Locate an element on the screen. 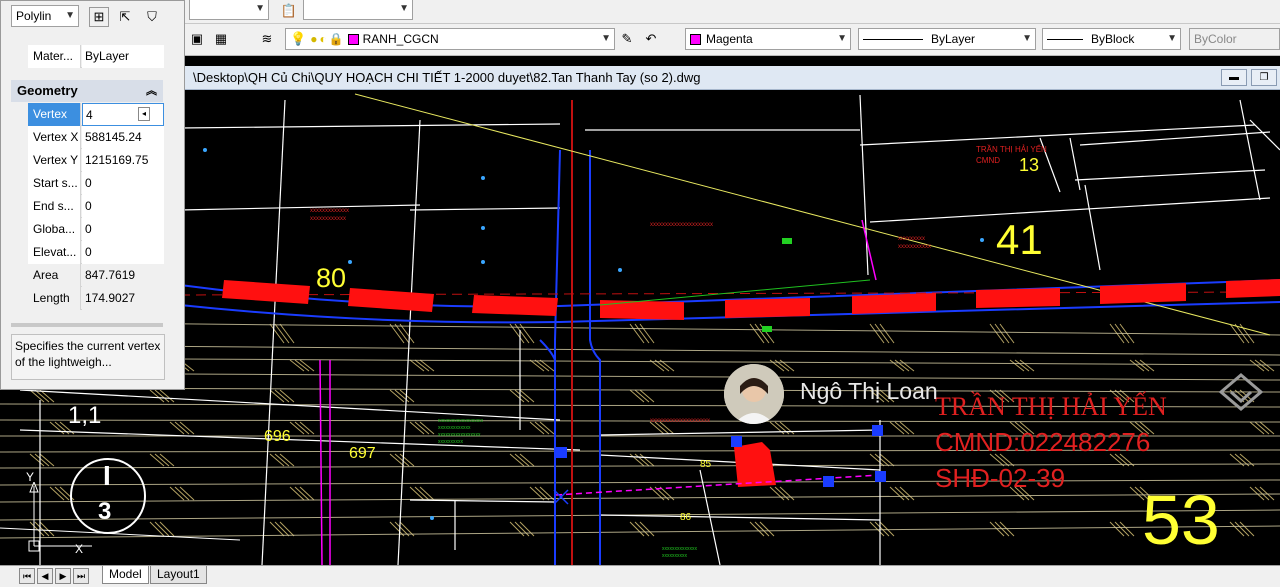  freeze-icon: ◐ is located at coordinates (323, 39).